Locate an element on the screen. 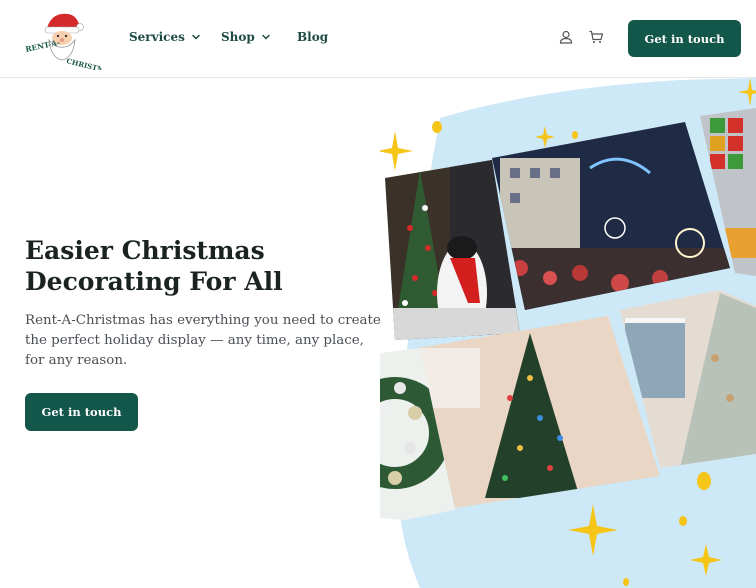 The image size is (756, 588). cart-icon is located at coordinates (596, 37).